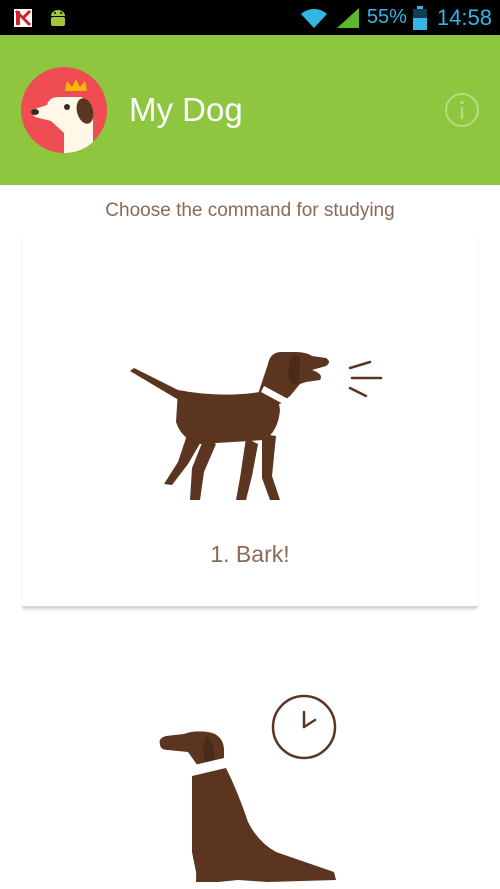 The height and width of the screenshot is (889, 500). Describe the element at coordinates (256, 426) in the screenshot. I see `barking-dog-icon` at that location.